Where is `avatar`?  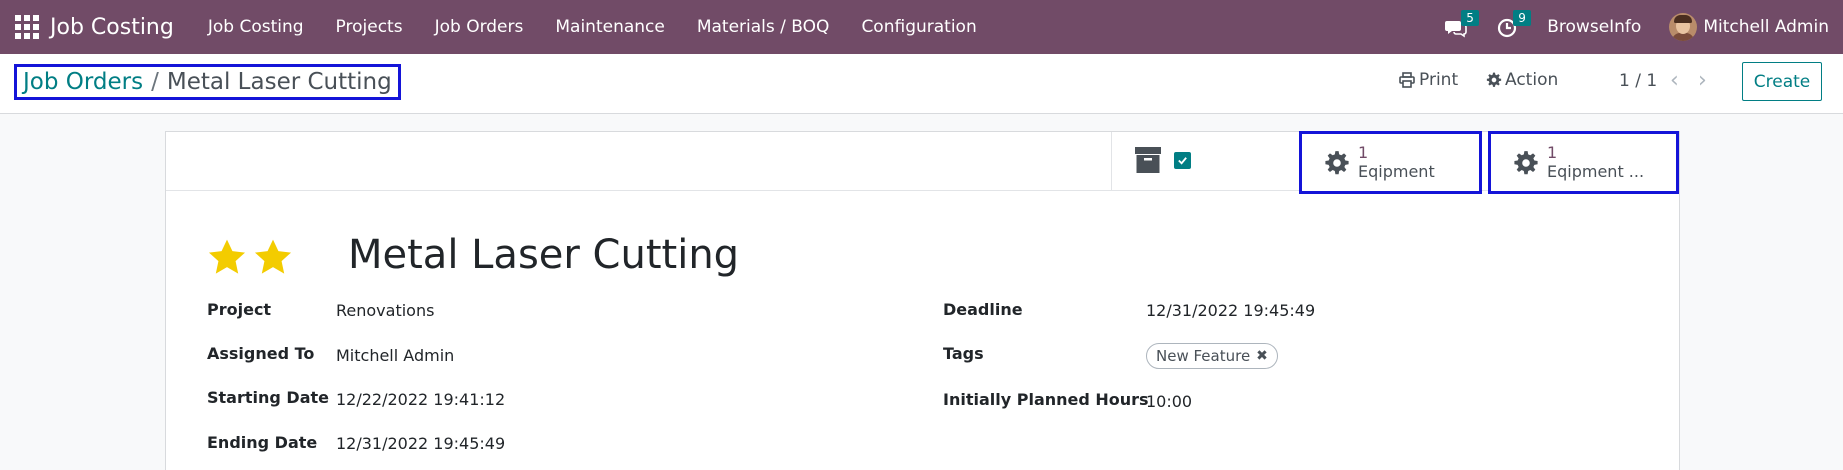
avatar is located at coordinates (1683, 27).